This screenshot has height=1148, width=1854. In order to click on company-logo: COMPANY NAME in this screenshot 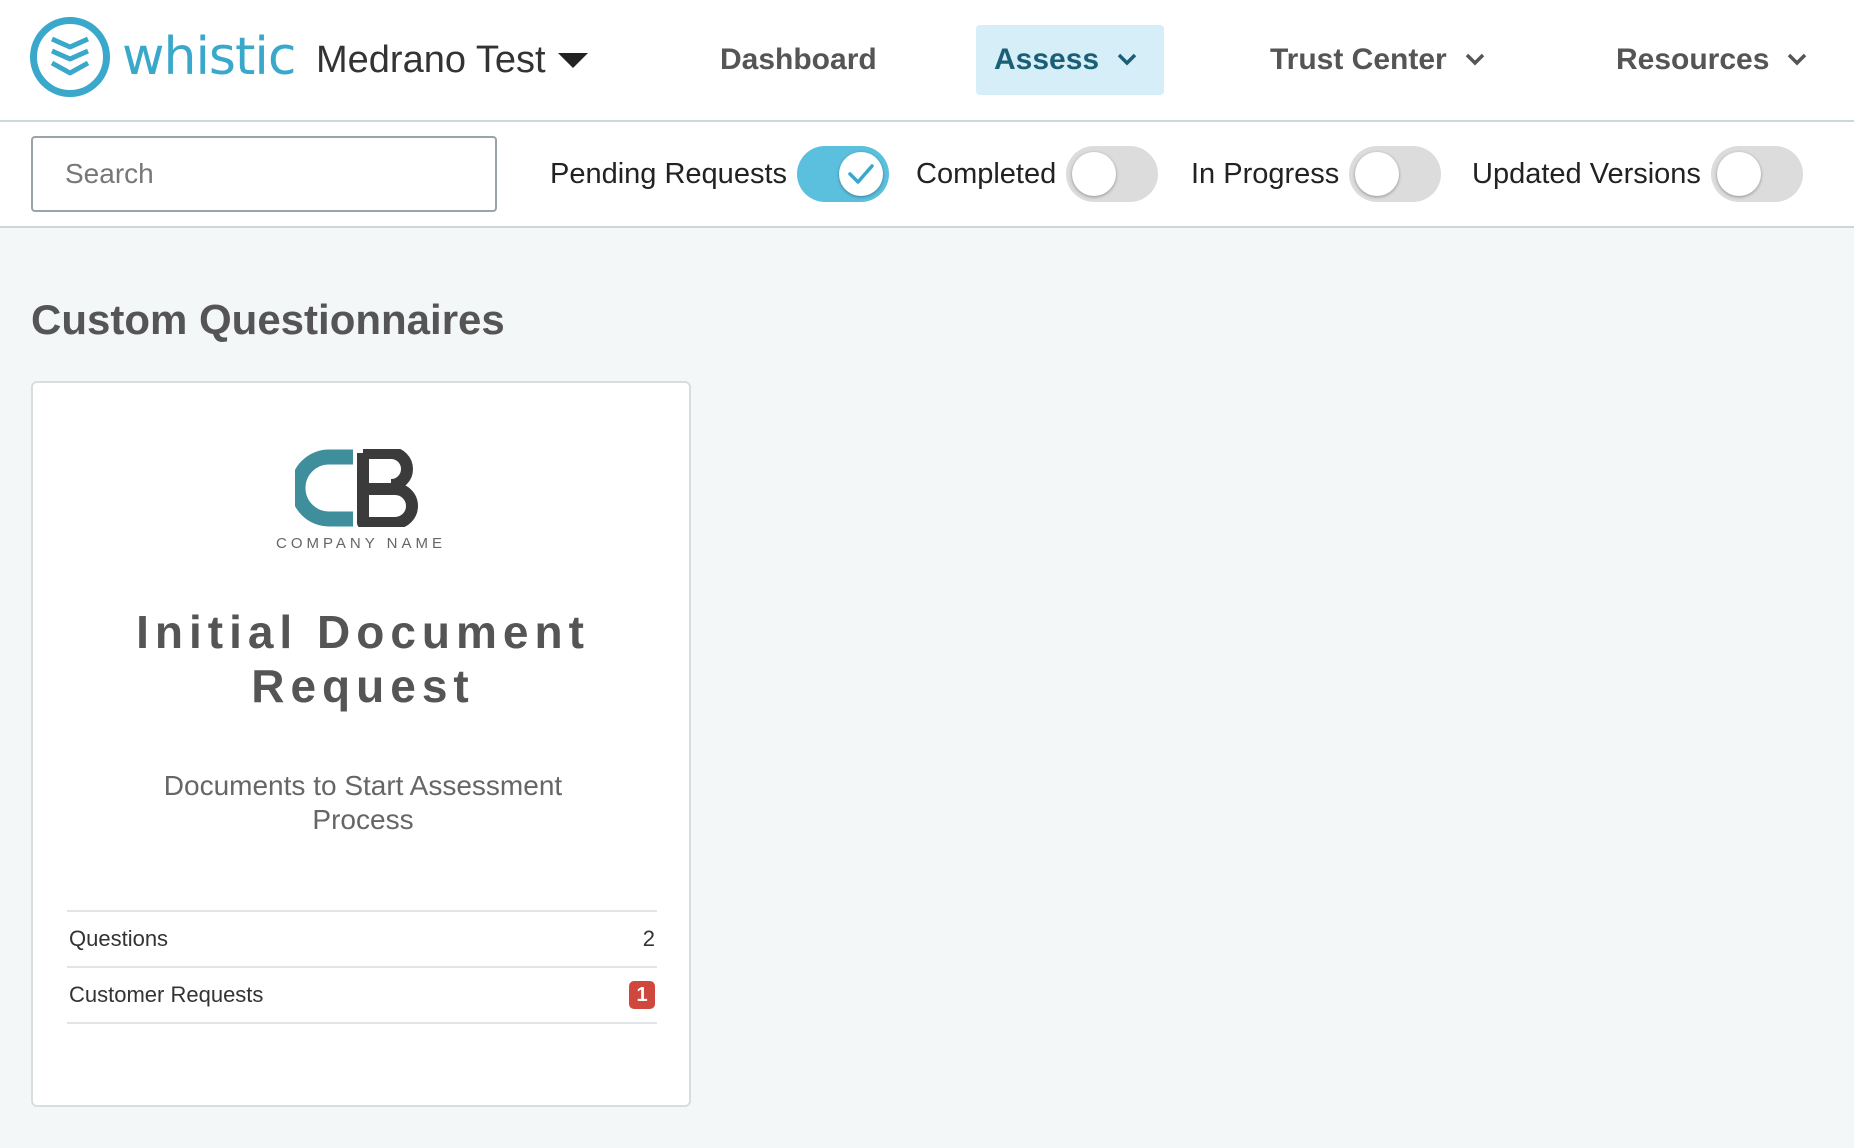, I will do `click(361, 500)`.